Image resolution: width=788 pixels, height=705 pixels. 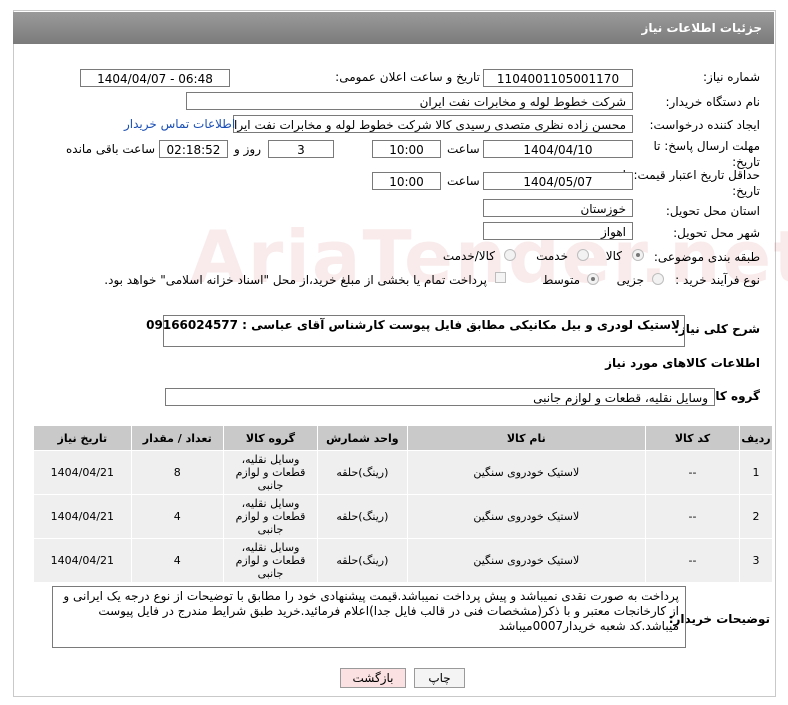 I want to click on reply-date-field: 1404/04/10, so click(x=558, y=149).